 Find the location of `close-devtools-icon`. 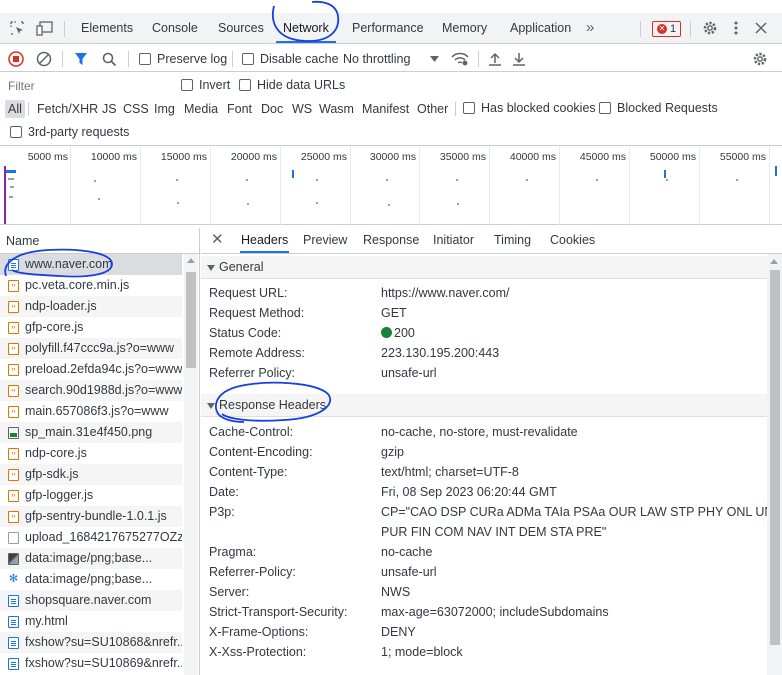

close-devtools-icon is located at coordinates (761, 28).